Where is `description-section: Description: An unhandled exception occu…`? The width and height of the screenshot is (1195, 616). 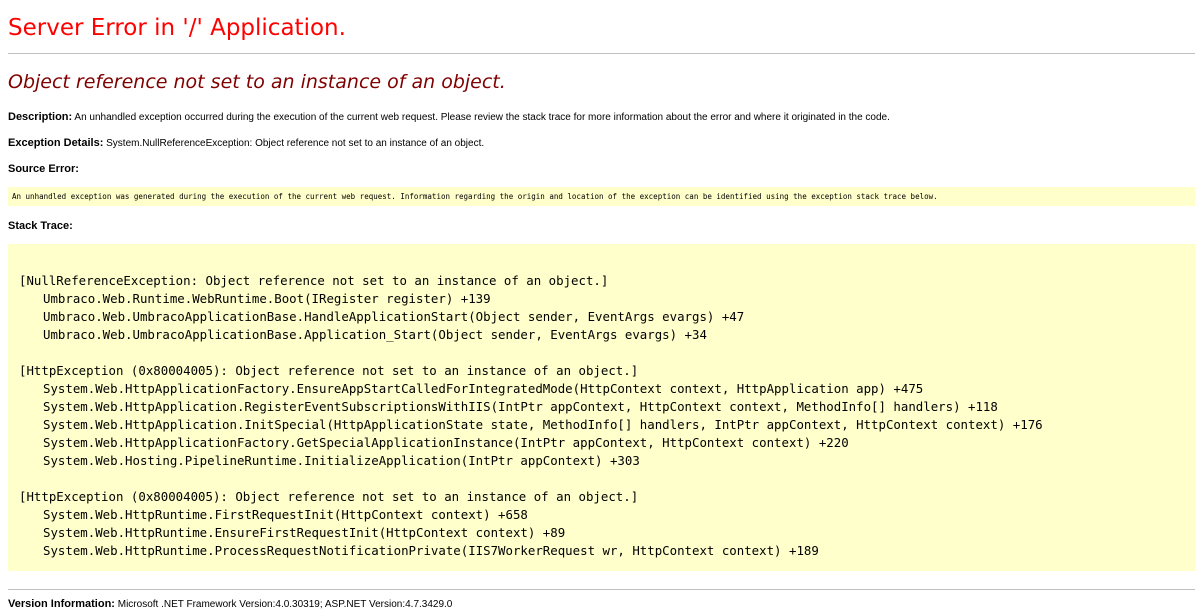
description-section: Description: An unhandled exception occu… is located at coordinates (449, 117).